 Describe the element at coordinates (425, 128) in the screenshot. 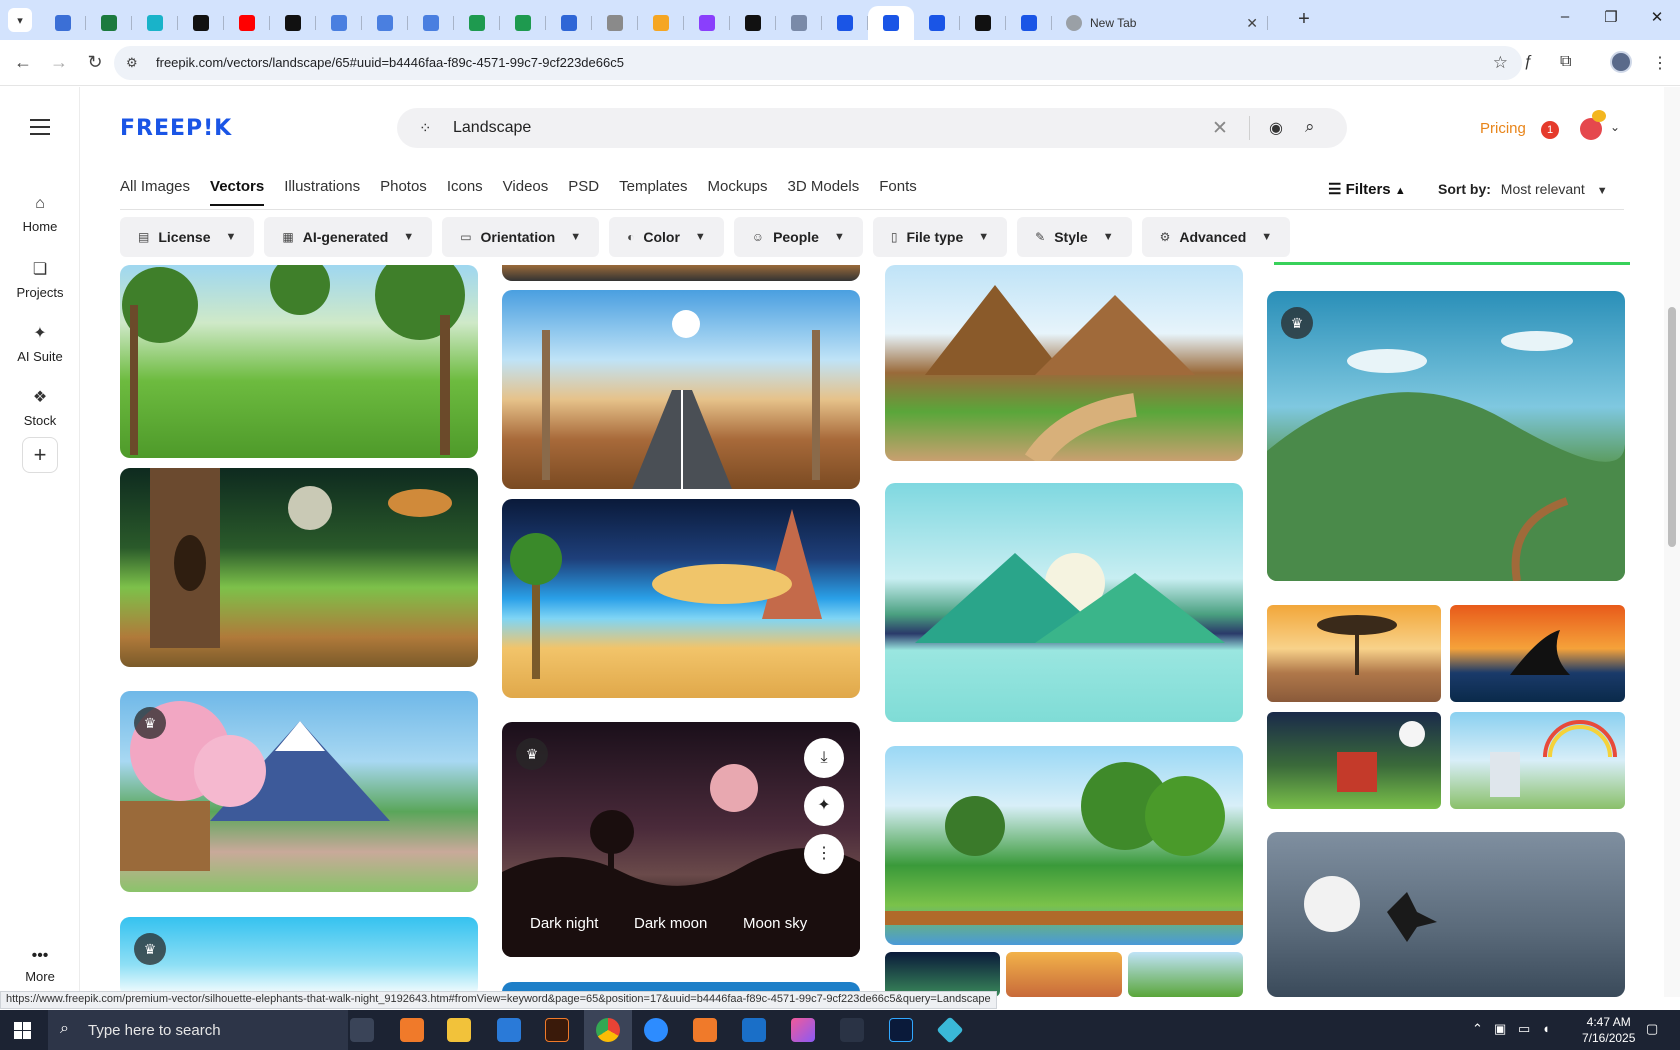

I see `search-mode-icon: ⁘` at that location.